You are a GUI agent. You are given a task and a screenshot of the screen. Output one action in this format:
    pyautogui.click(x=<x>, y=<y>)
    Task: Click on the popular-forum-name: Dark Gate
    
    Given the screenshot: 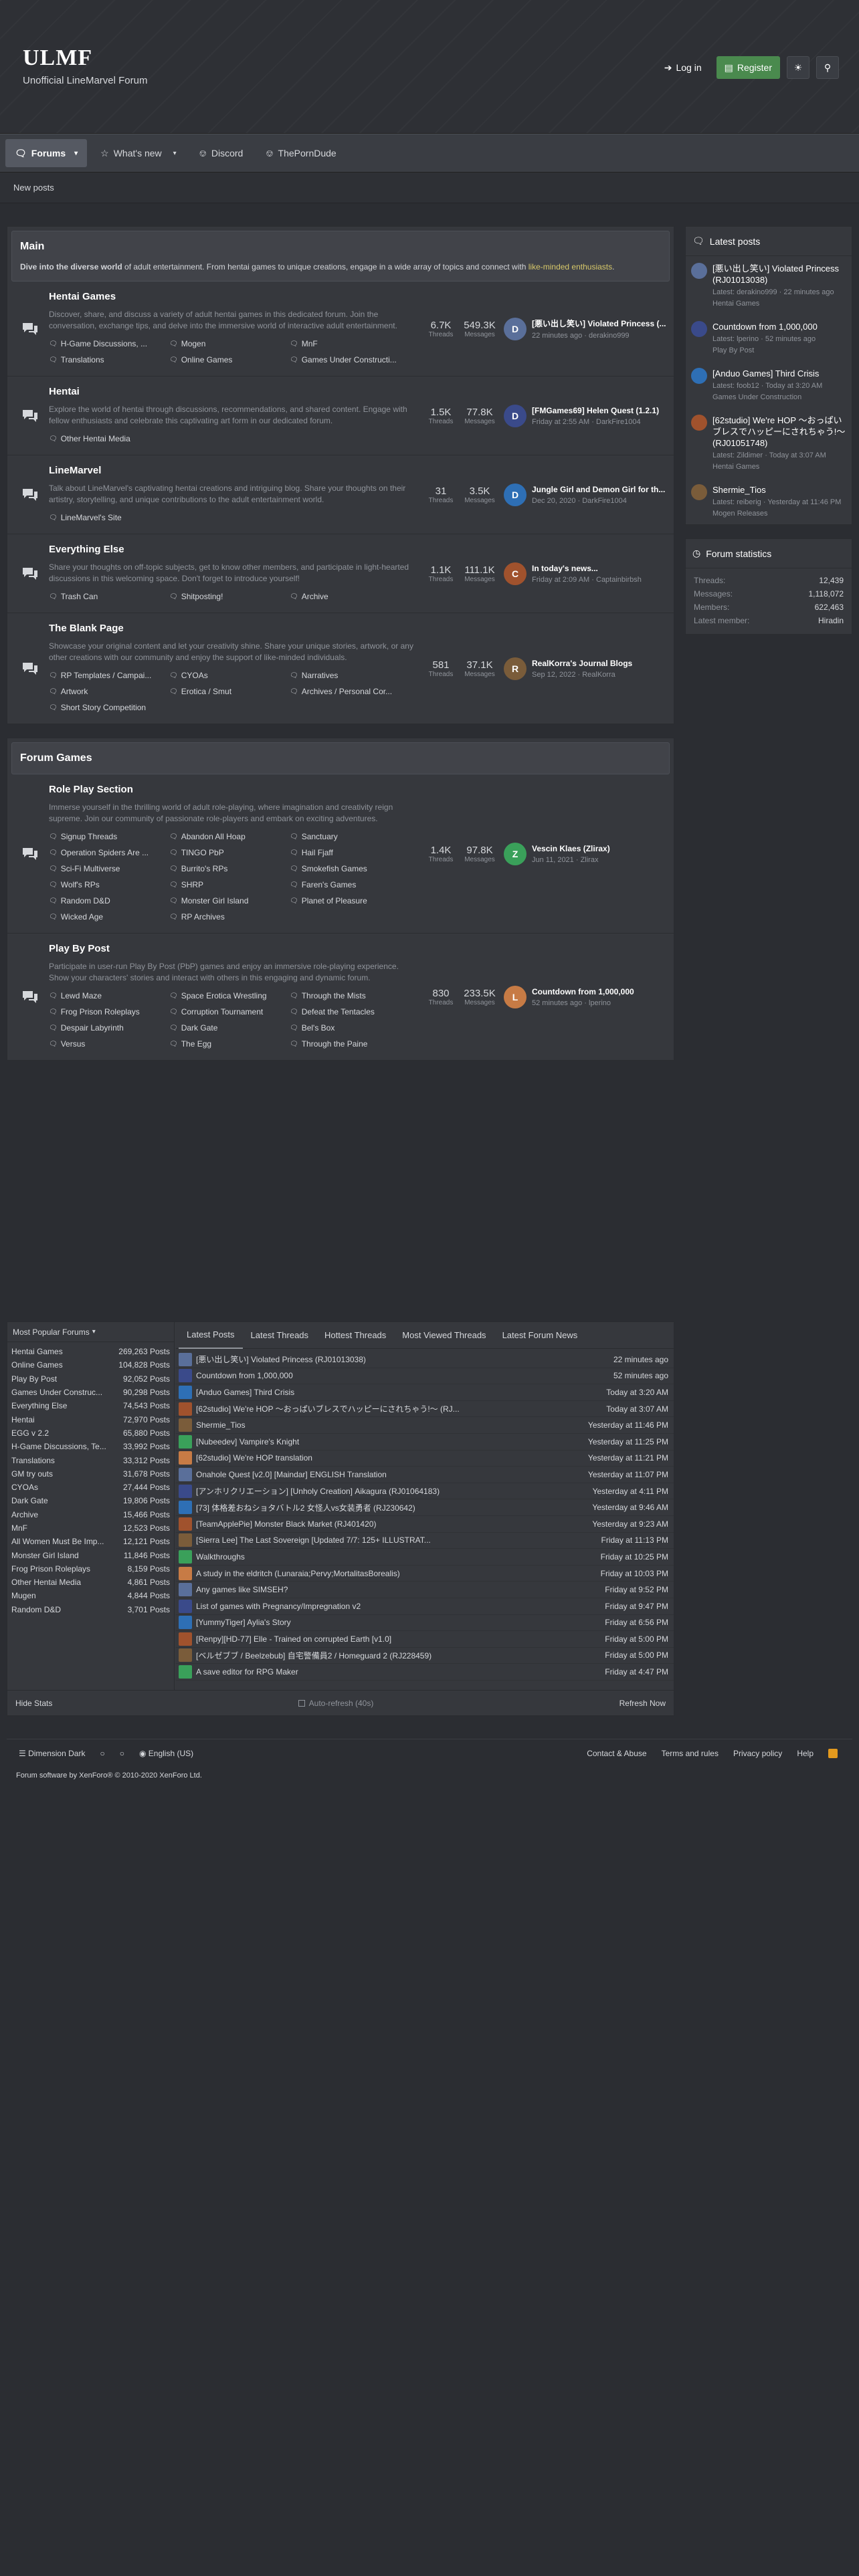 What is the action you would take?
    pyautogui.click(x=30, y=1501)
    